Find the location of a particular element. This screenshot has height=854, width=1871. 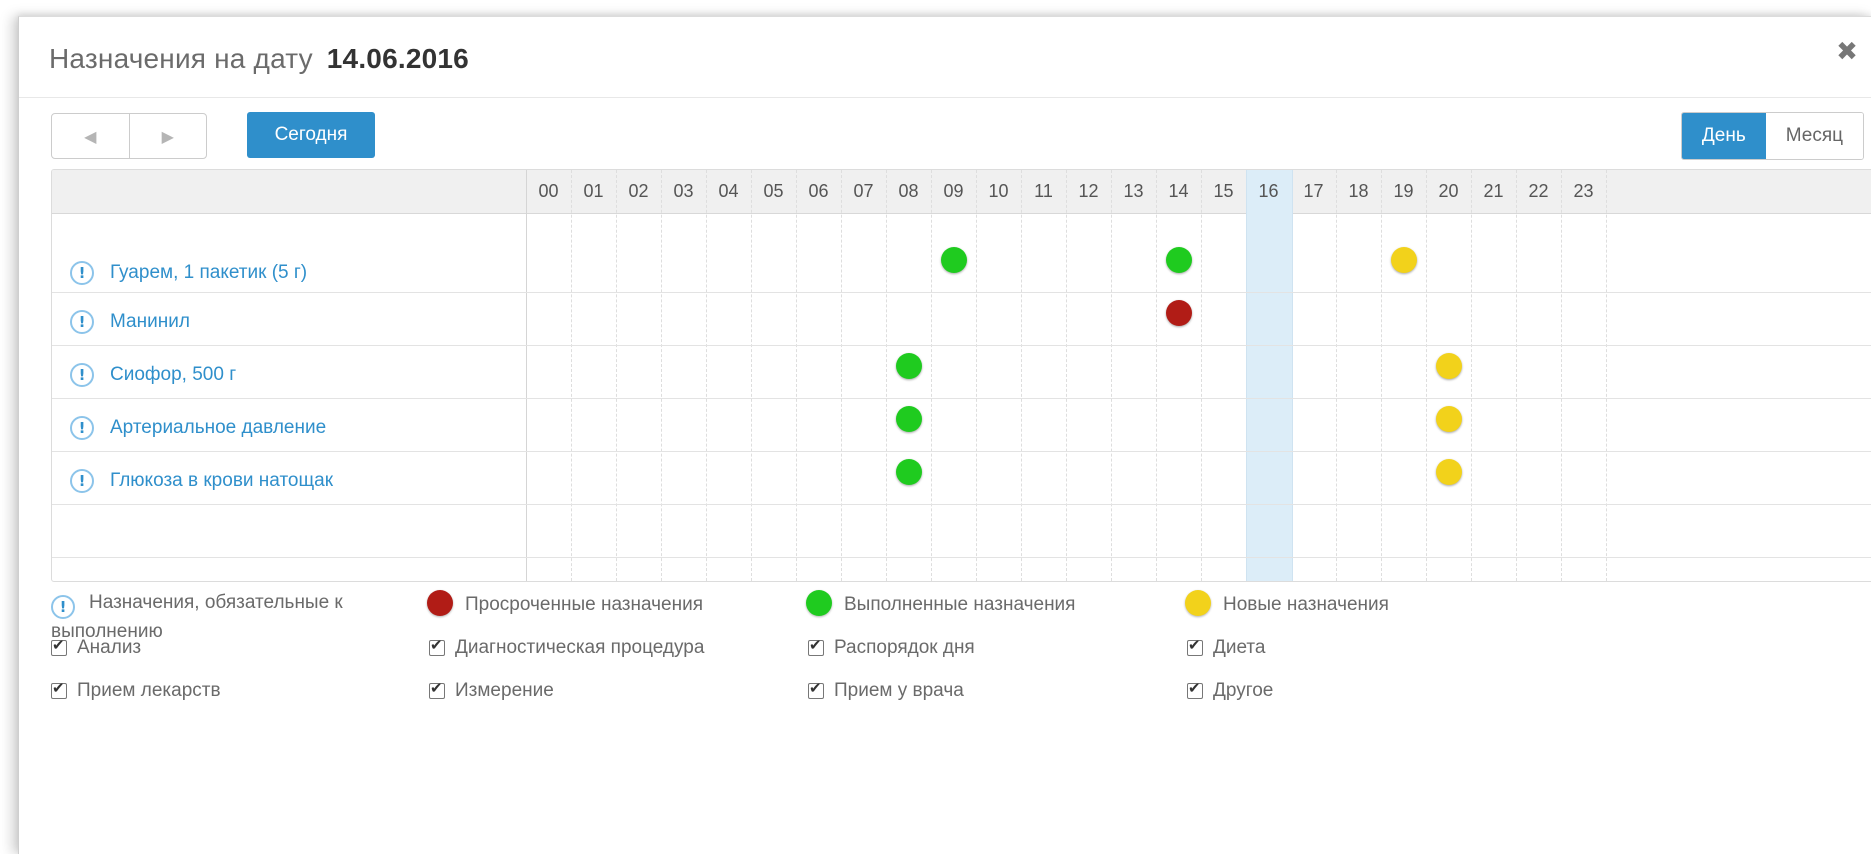

view-switcher: День Месяц is located at coordinates (1772, 136).